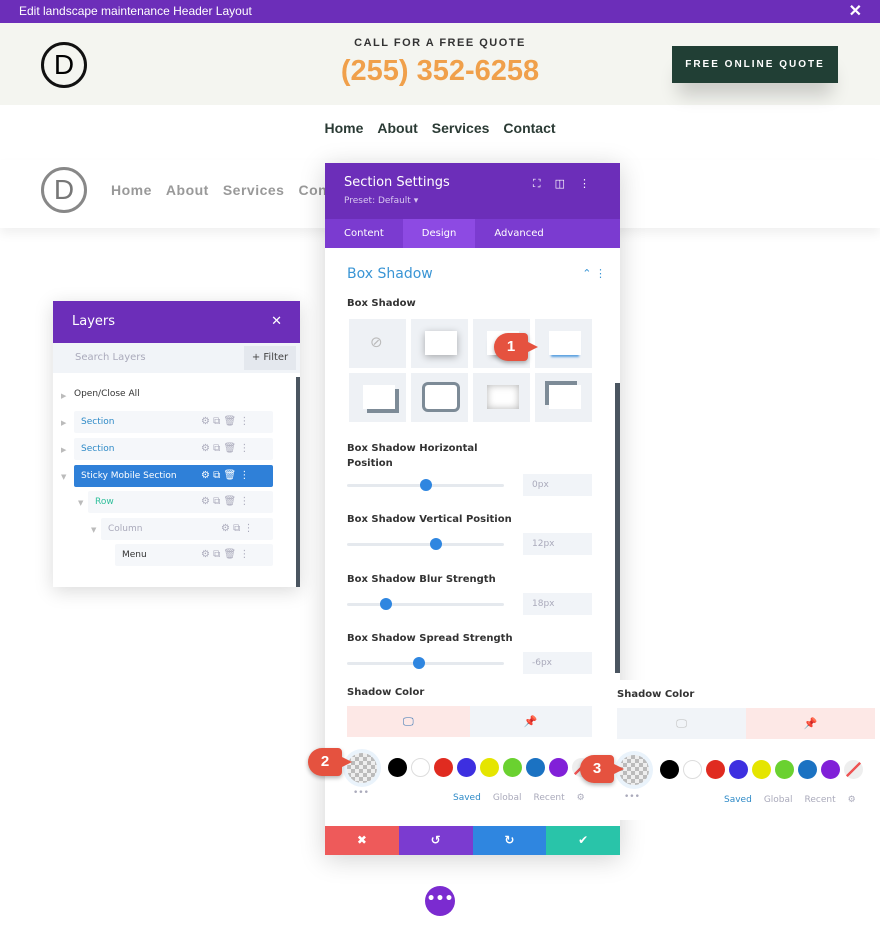  I want to click on horizontal-position-input: 0px, so click(557, 485).